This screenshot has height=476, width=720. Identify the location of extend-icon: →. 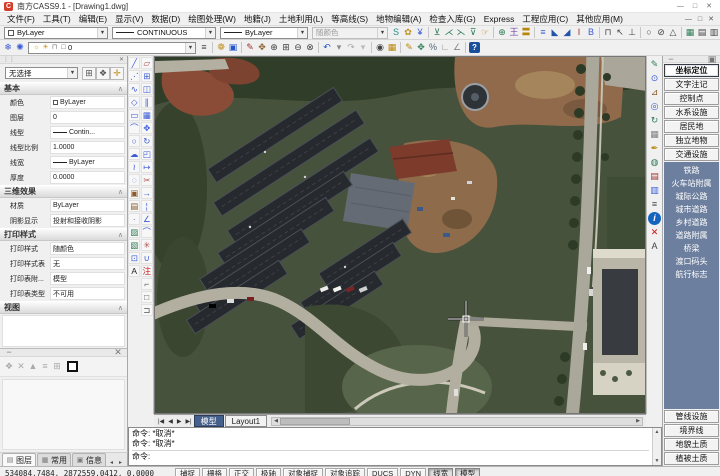
(146, 193).